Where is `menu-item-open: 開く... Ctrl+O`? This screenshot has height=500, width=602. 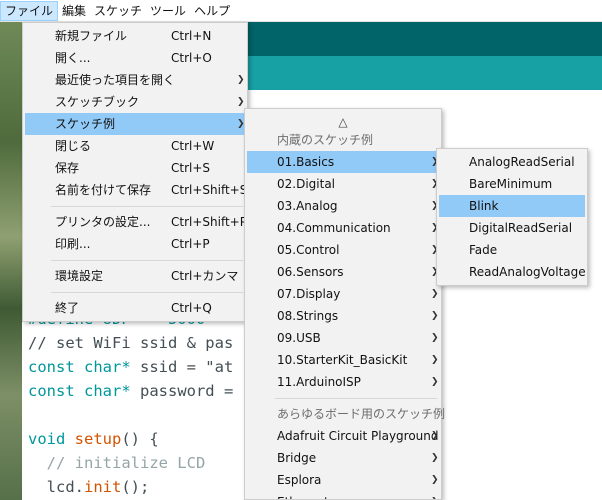 menu-item-open: 開く... Ctrl+O is located at coordinates (135, 58).